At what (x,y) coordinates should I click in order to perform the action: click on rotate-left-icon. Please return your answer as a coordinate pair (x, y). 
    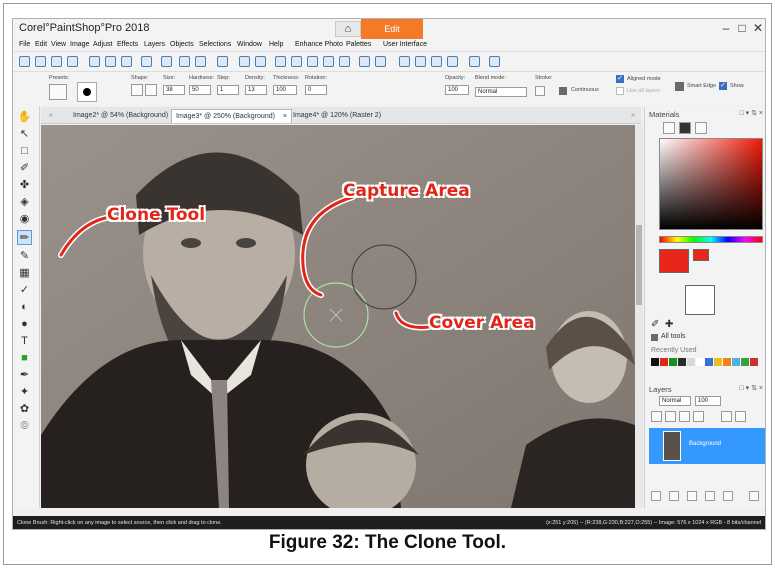
    Looking at the image, I should click on (244, 61).